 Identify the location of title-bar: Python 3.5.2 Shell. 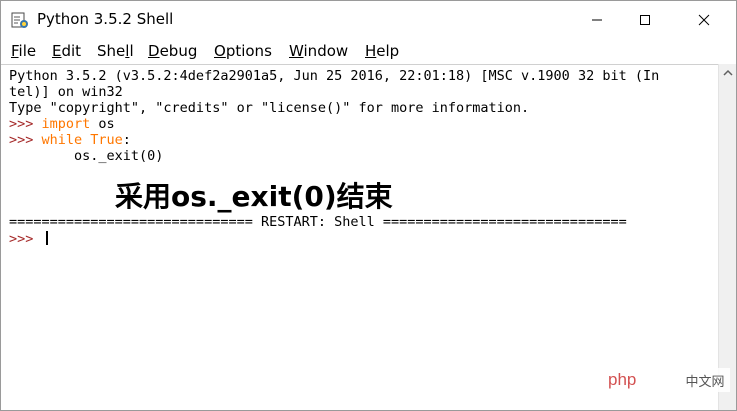
(368, 20).